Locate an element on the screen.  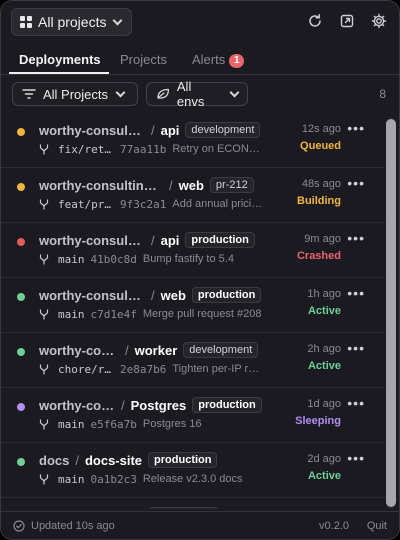
footer: Updated 10s ago v0.2.0 Quit is located at coordinates (200, 525).